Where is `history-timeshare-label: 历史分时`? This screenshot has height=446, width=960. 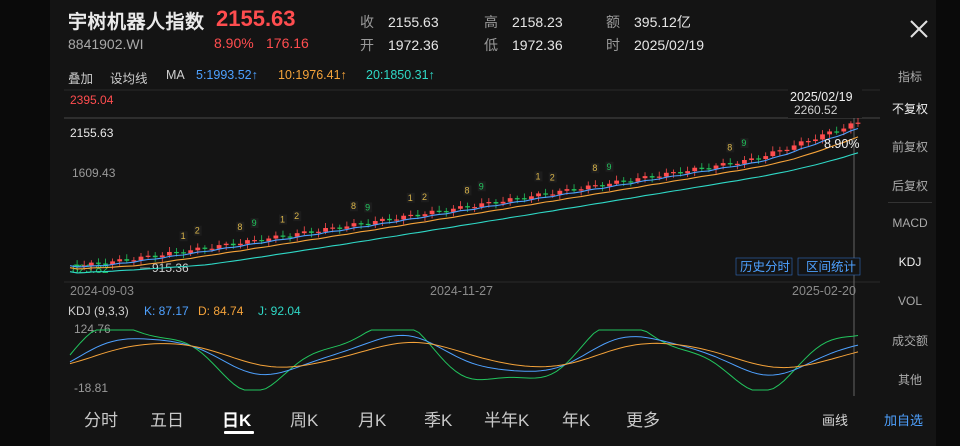
history-timeshare-label: 历史分时 is located at coordinates (765, 267).